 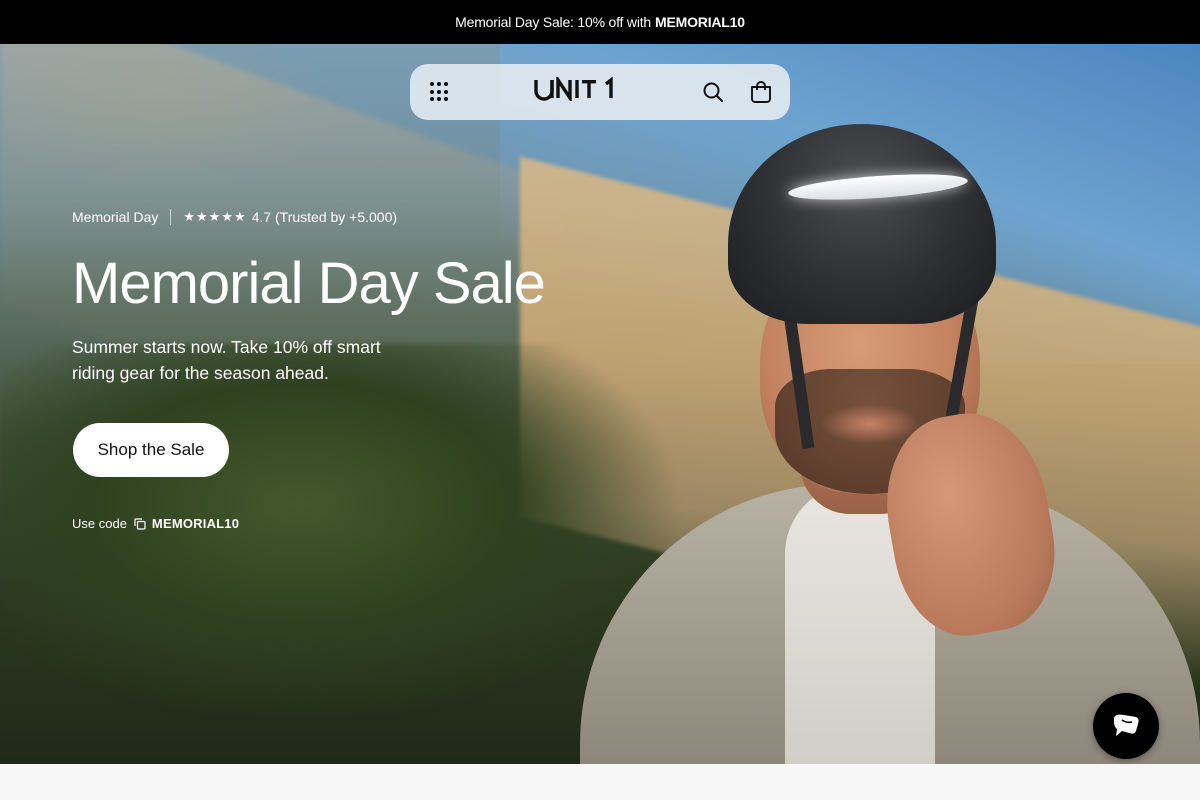 What do you see at coordinates (600, 782) in the screenshot?
I see `page-content-start` at bounding box center [600, 782].